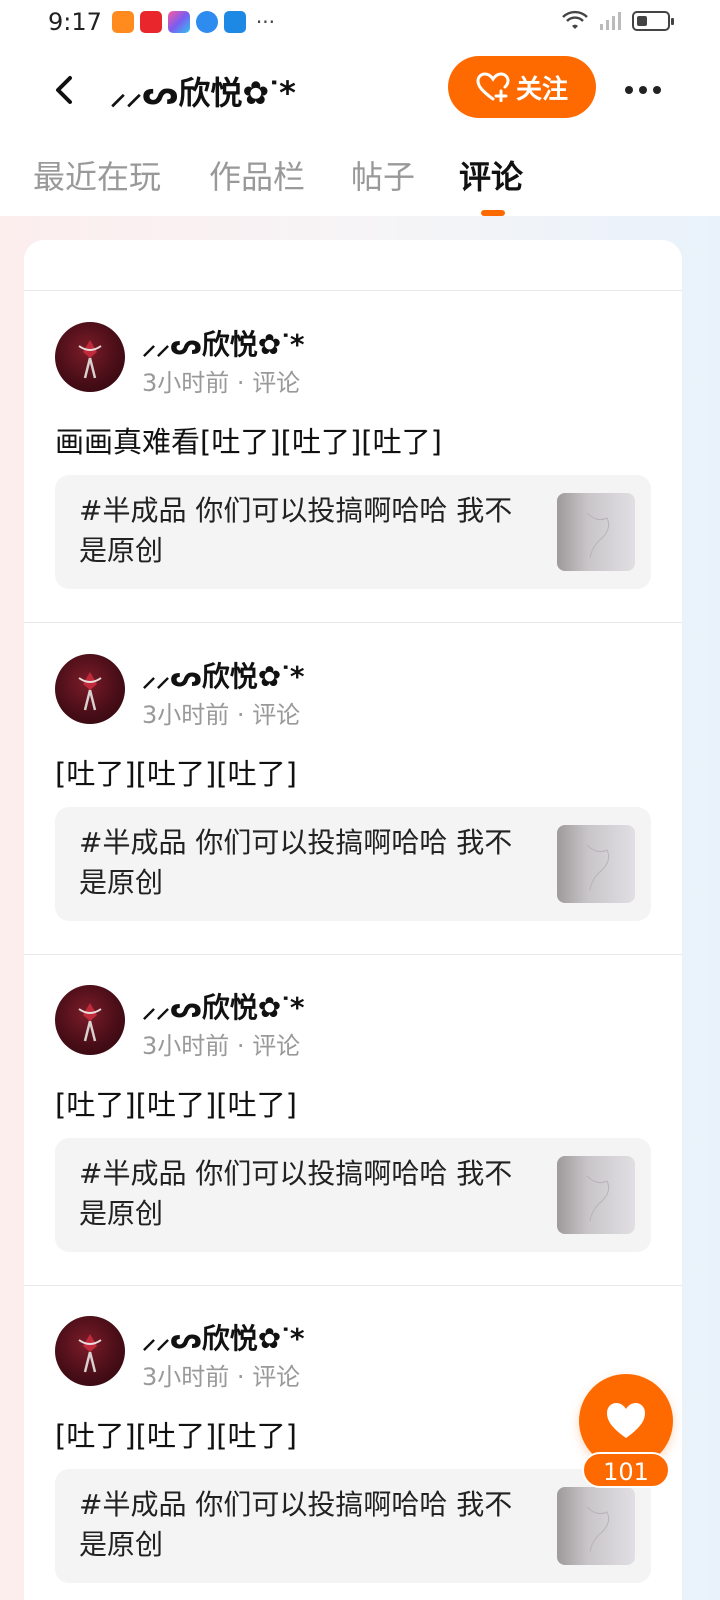 The height and width of the screenshot is (1600, 720). What do you see at coordinates (234, 22) in the screenshot?
I see `weather-app-icon` at bounding box center [234, 22].